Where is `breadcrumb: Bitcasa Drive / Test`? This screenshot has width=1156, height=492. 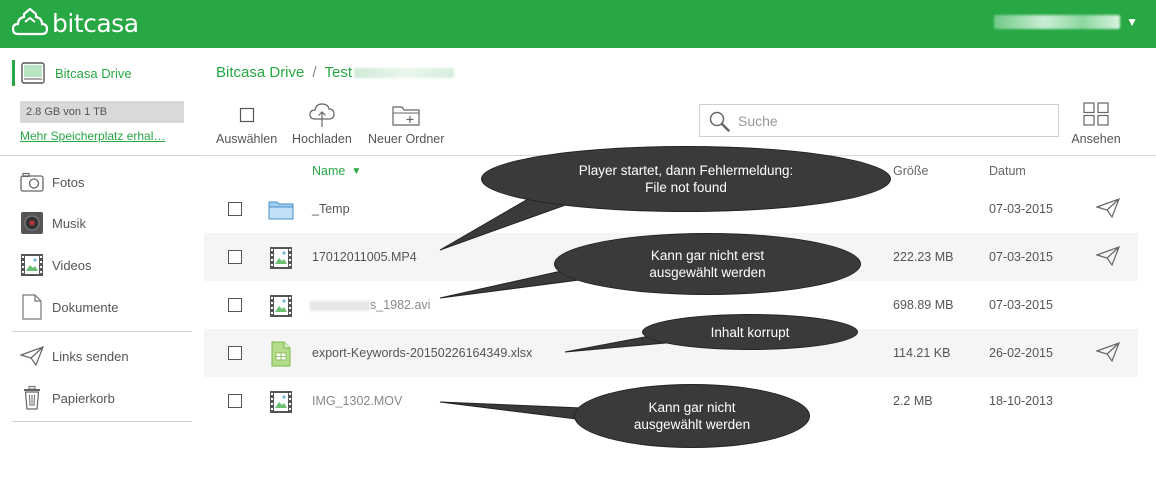 breadcrumb: Bitcasa Drive / Test is located at coordinates (335, 72).